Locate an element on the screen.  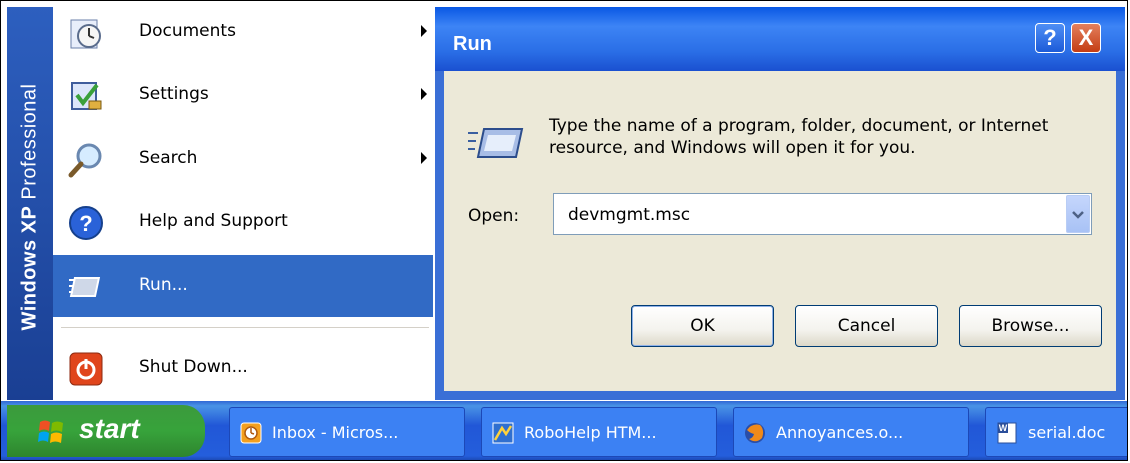
close-button: X is located at coordinates (1086, 38).